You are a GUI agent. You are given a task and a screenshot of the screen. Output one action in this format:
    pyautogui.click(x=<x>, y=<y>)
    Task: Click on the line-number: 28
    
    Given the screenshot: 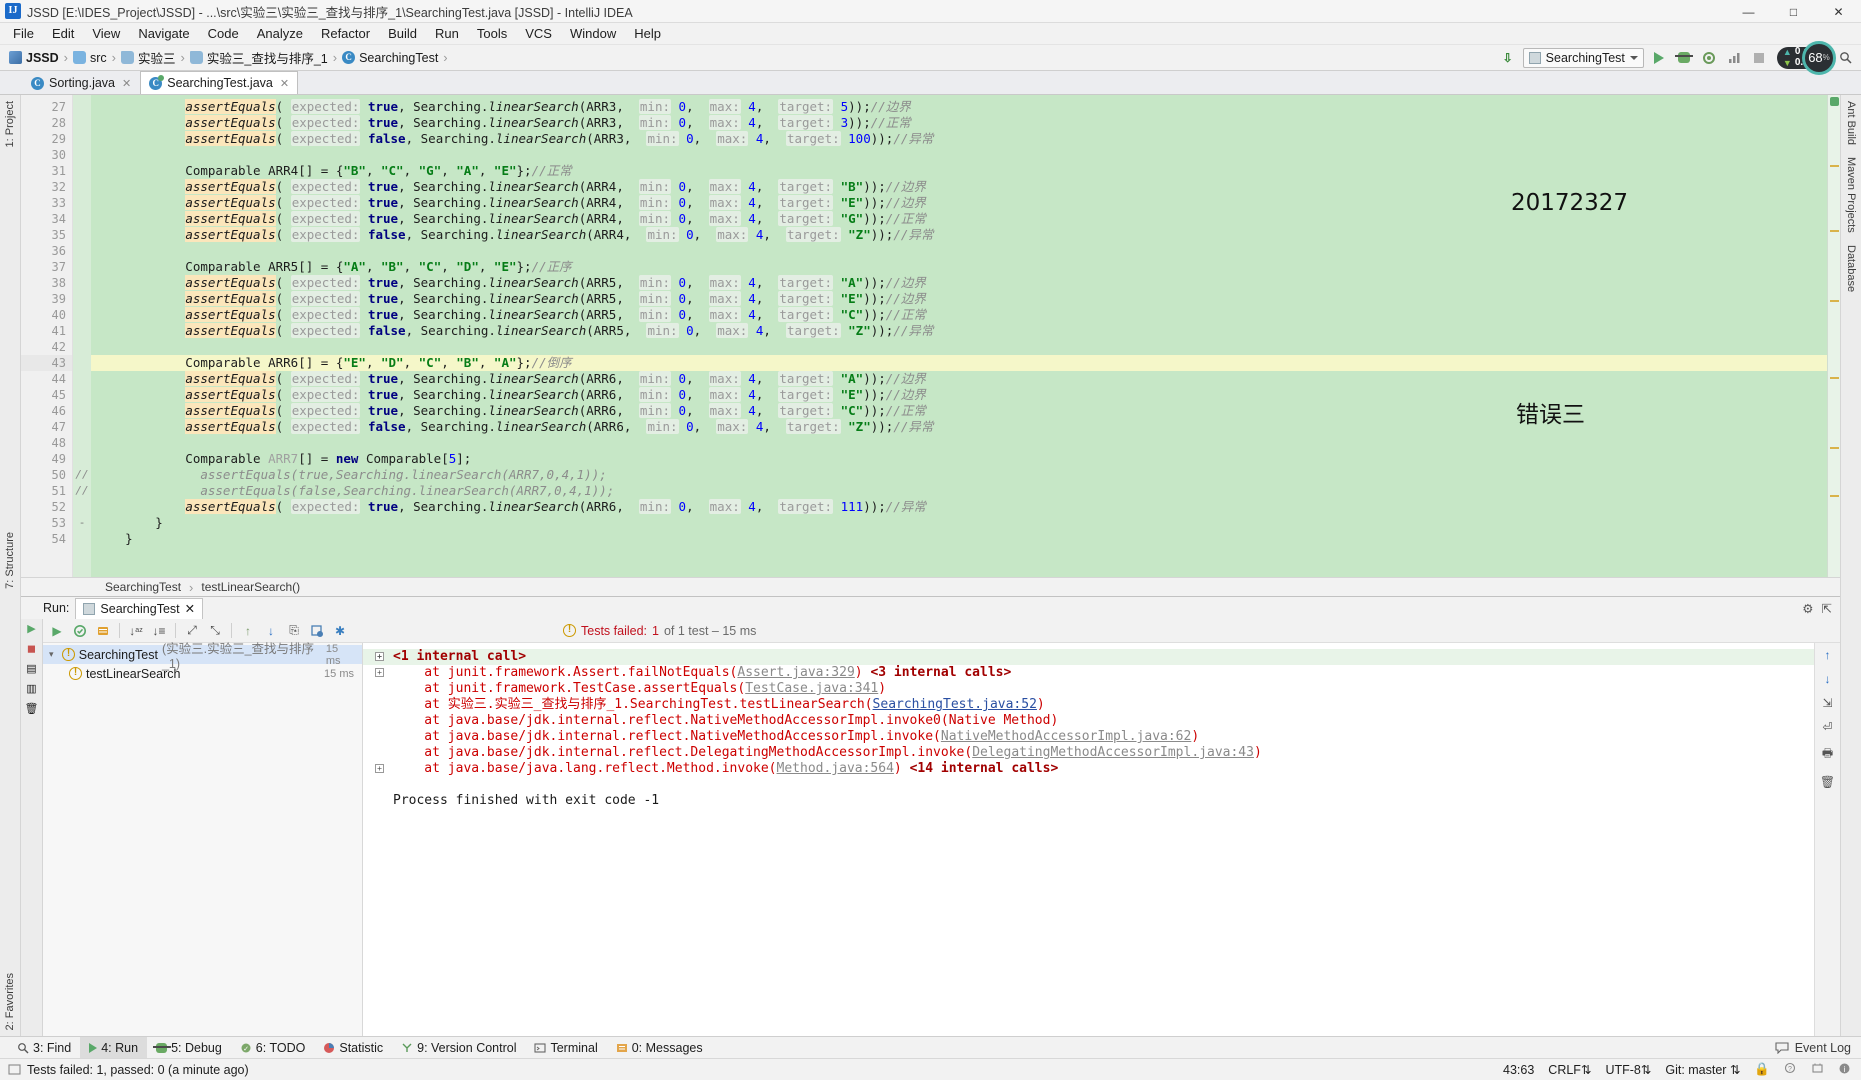 What is the action you would take?
    pyautogui.click(x=46, y=123)
    